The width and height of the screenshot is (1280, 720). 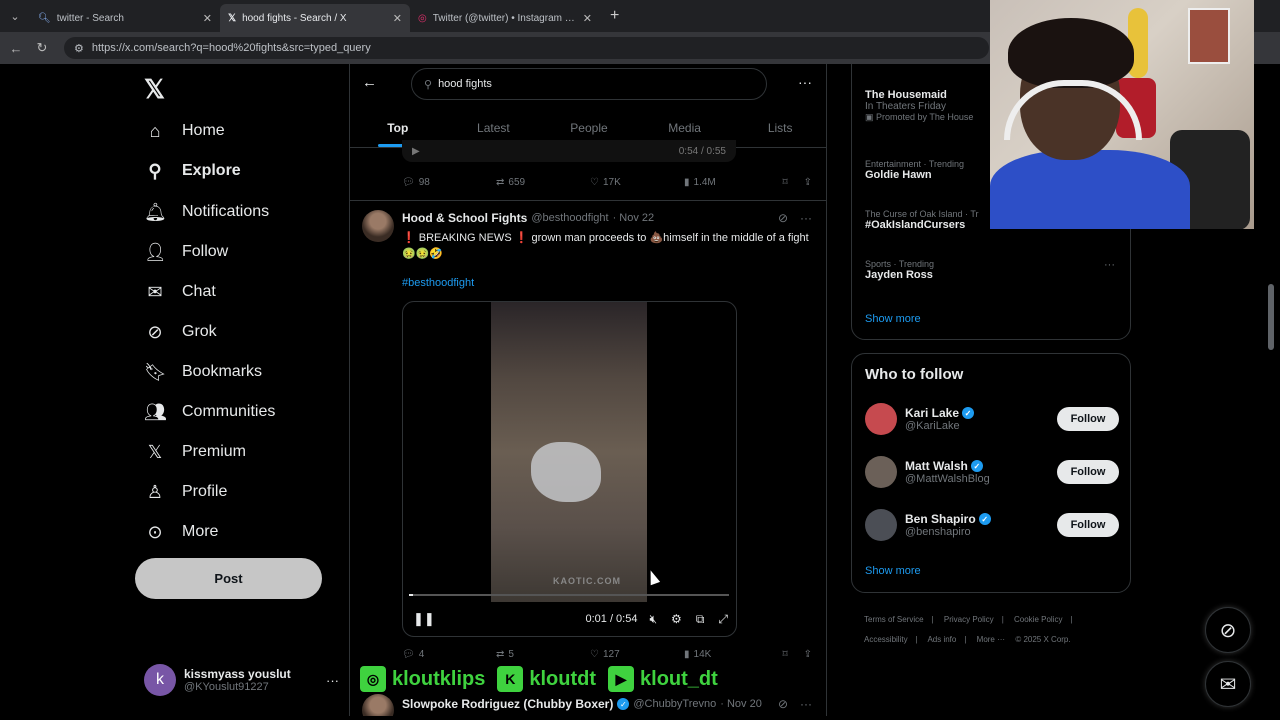 What do you see at coordinates (991, 639) in the screenshot?
I see `footer-link: More ···` at bounding box center [991, 639].